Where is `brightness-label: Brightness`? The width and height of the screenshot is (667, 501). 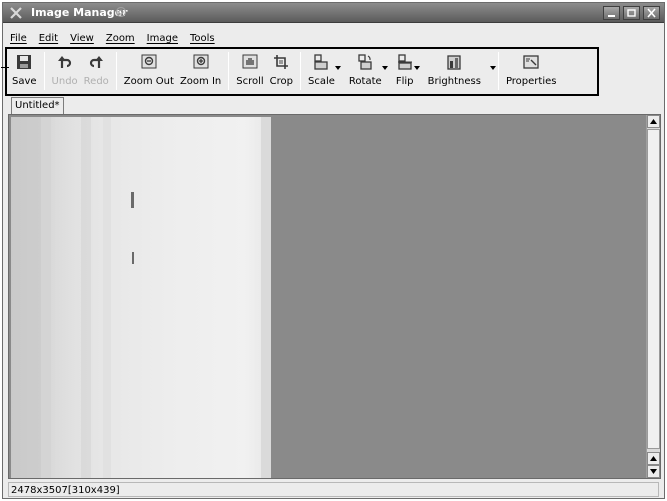 brightness-label: Brightness is located at coordinates (454, 81).